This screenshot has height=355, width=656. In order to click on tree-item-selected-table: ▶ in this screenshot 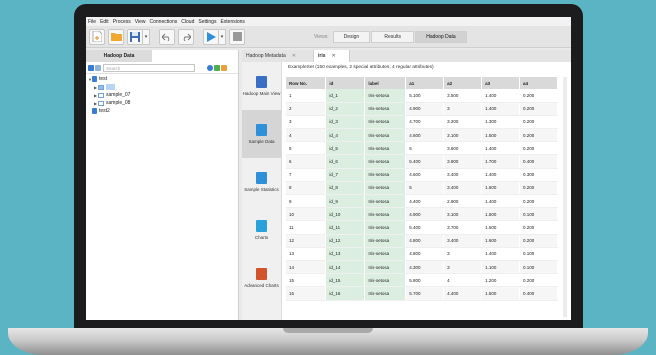, I will do `click(162, 87)`.